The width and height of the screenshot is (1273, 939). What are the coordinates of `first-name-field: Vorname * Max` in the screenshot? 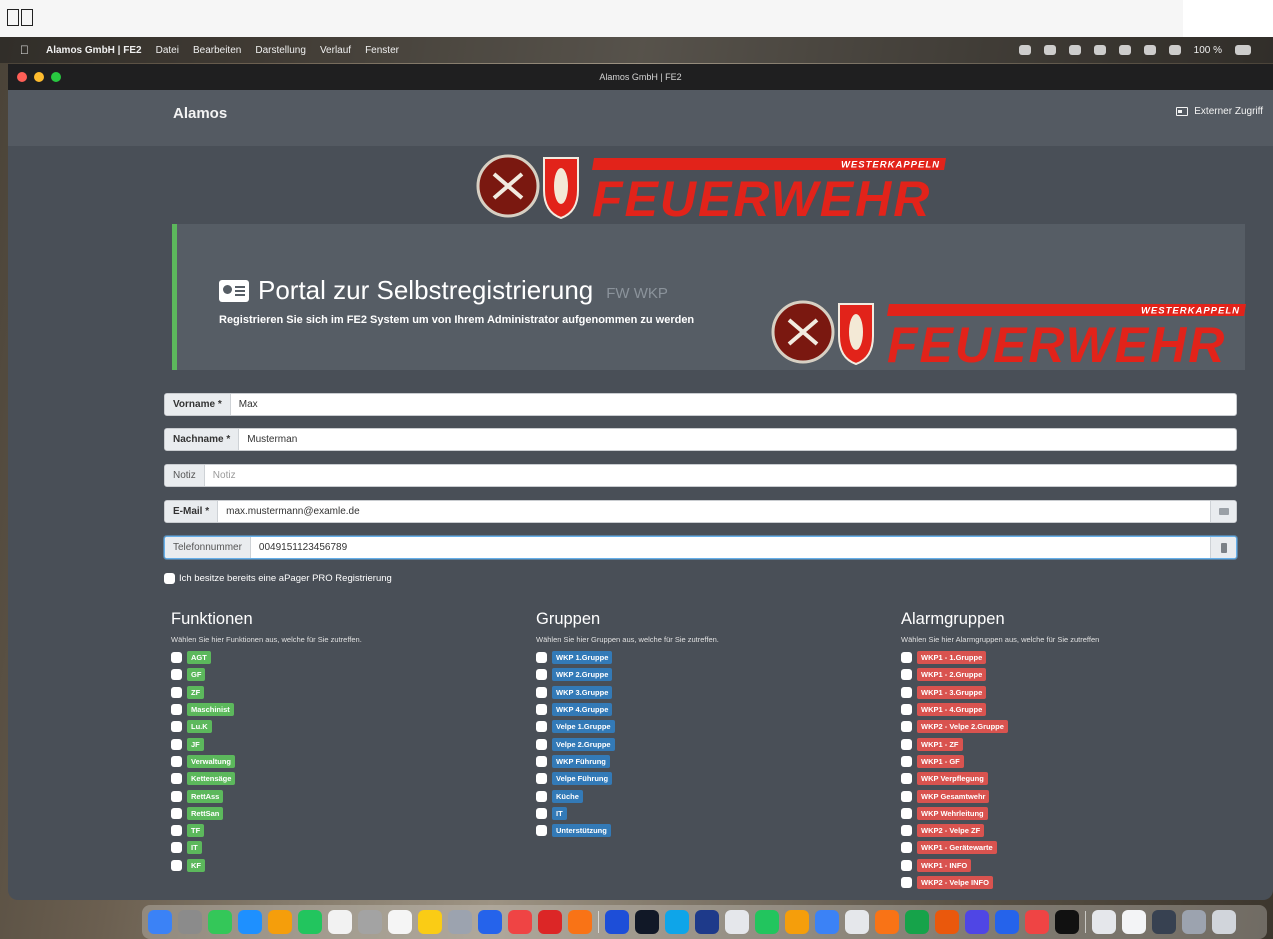 It's located at (700, 404).